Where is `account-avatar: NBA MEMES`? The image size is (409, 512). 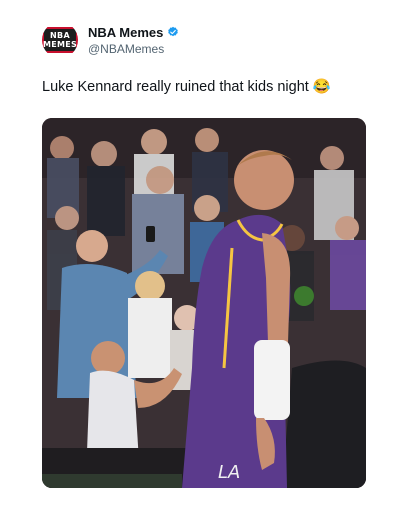
account-avatar: NBA MEMES is located at coordinates (60, 40).